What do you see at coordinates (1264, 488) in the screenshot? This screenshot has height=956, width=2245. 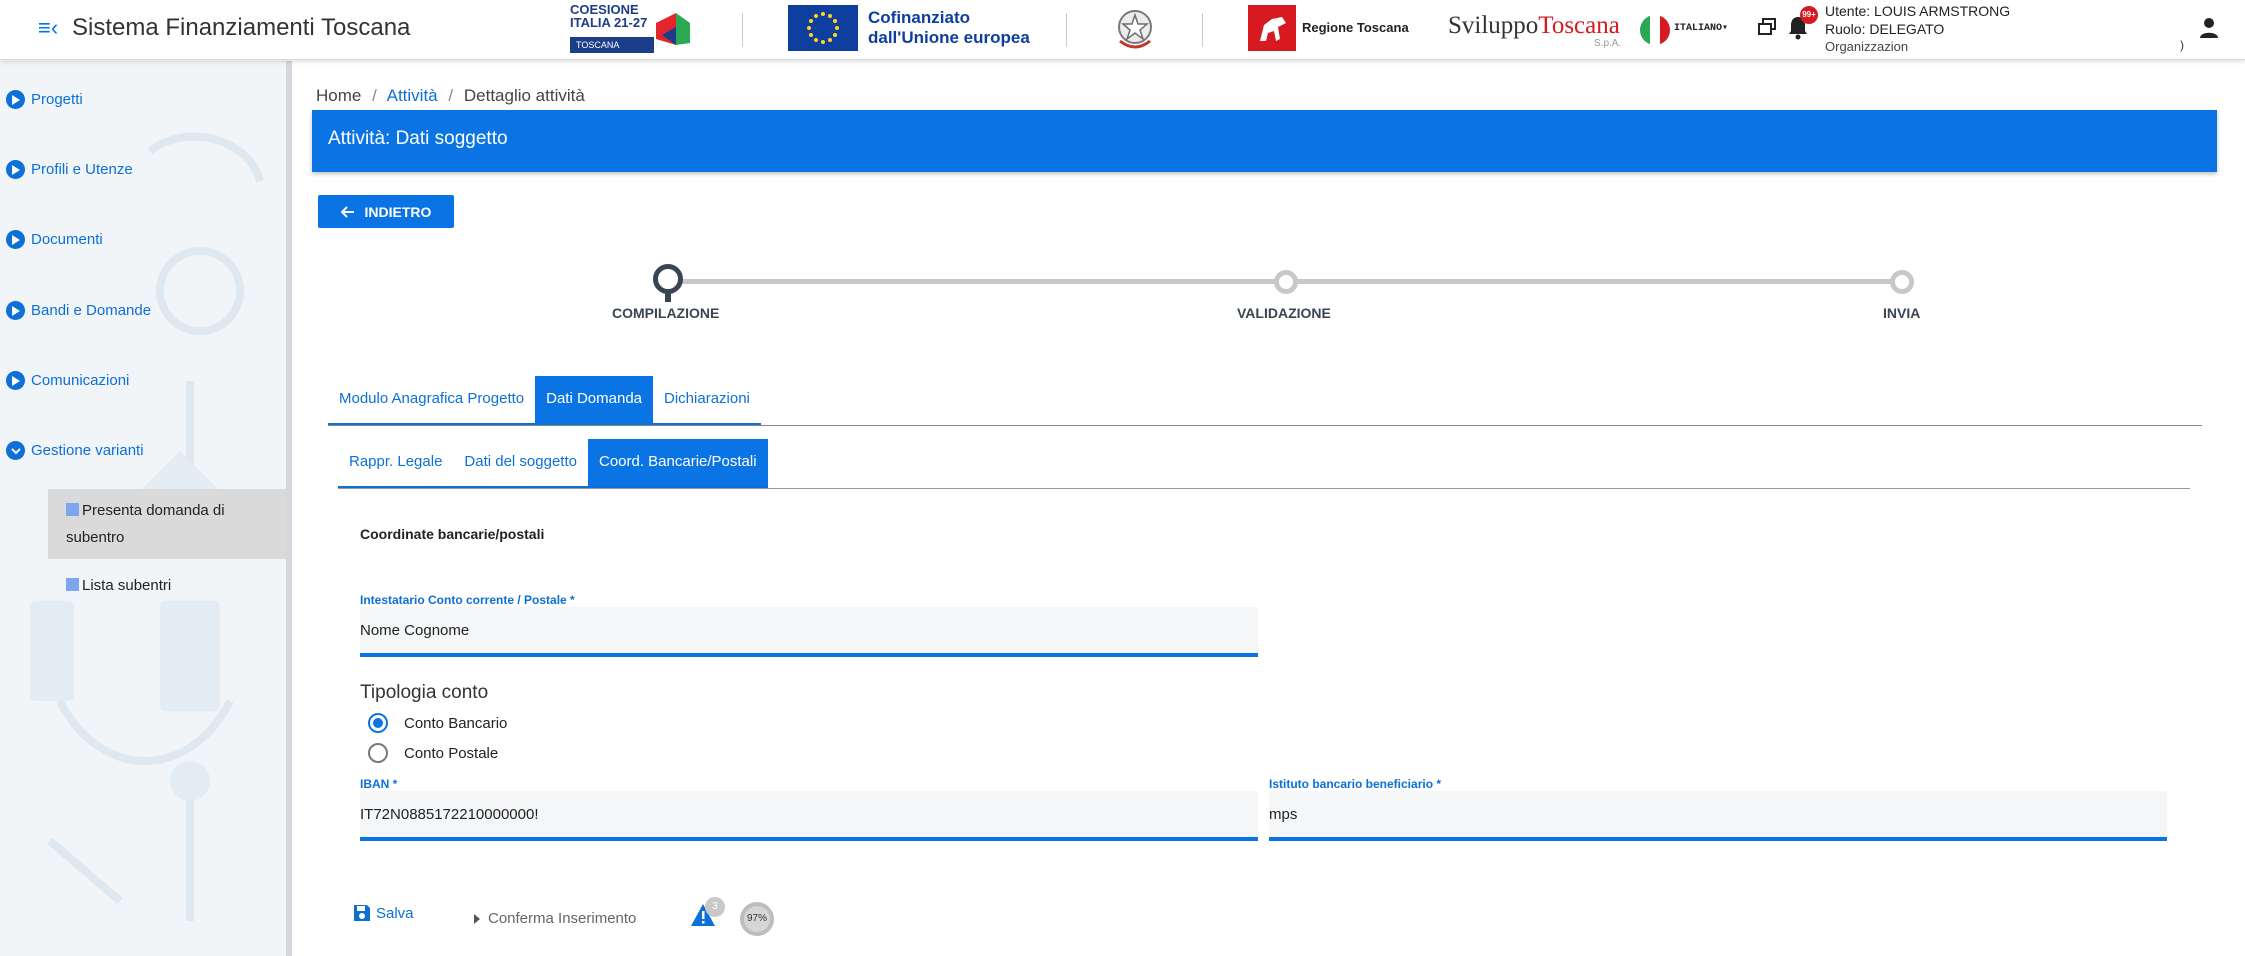 I see `subtabs-divider` at bounding box center [1264, 488].